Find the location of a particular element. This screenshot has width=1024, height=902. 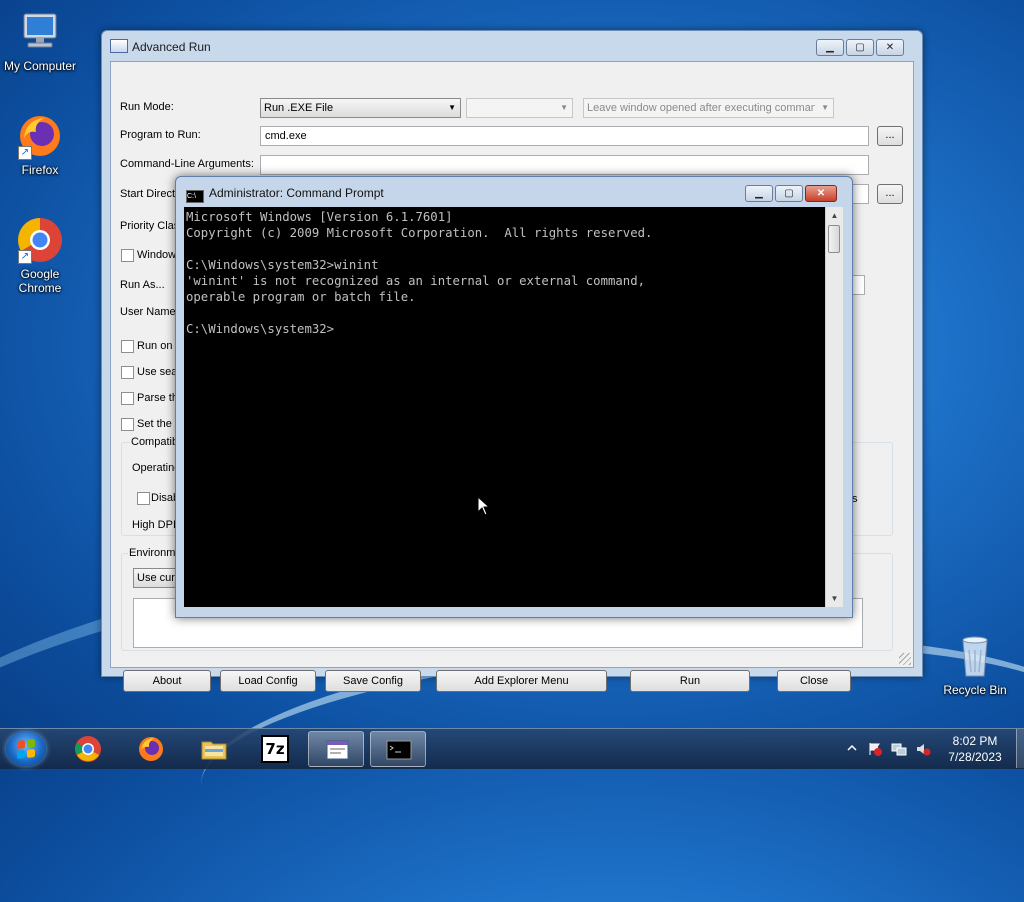

run-as-combo-edge is located at coordinates (858, 285).